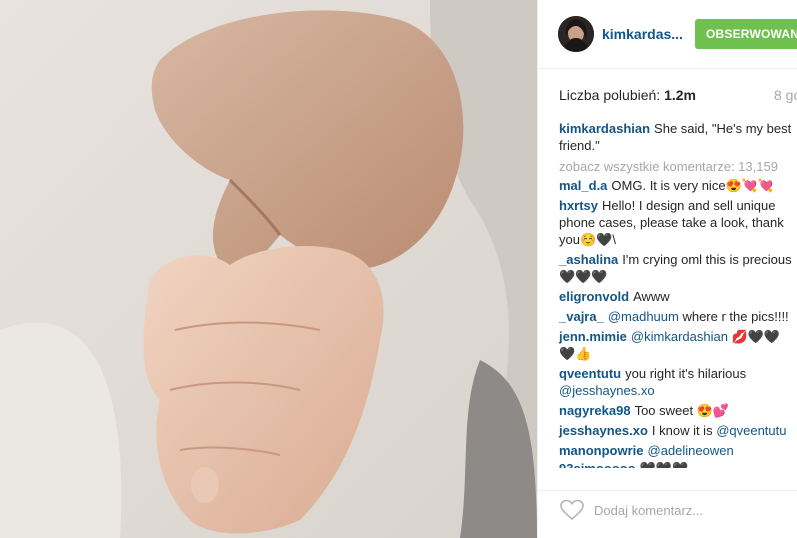 The image size is (797, 538). What do you see at coordinates (583, 185) in the screenshot?
I see `comment-user: mal_d.a` at bounding box center [583, 185].